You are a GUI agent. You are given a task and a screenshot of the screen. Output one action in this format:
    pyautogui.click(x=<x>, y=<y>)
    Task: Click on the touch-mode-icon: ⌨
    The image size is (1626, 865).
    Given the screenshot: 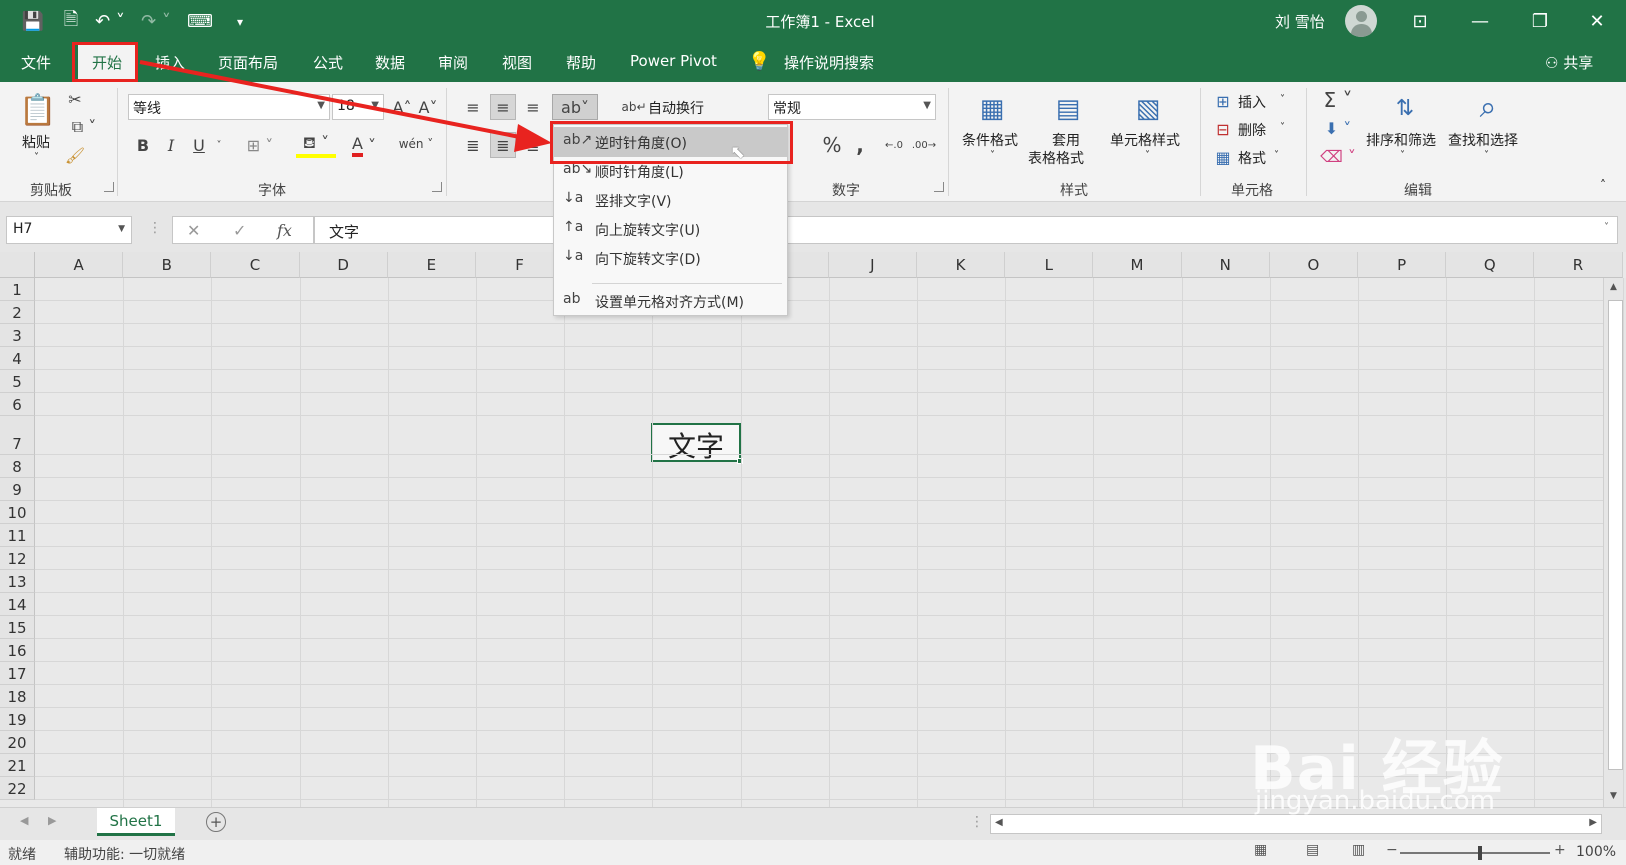 What is the action you would take?
    pyautogui.click(x=200, y=21)
    